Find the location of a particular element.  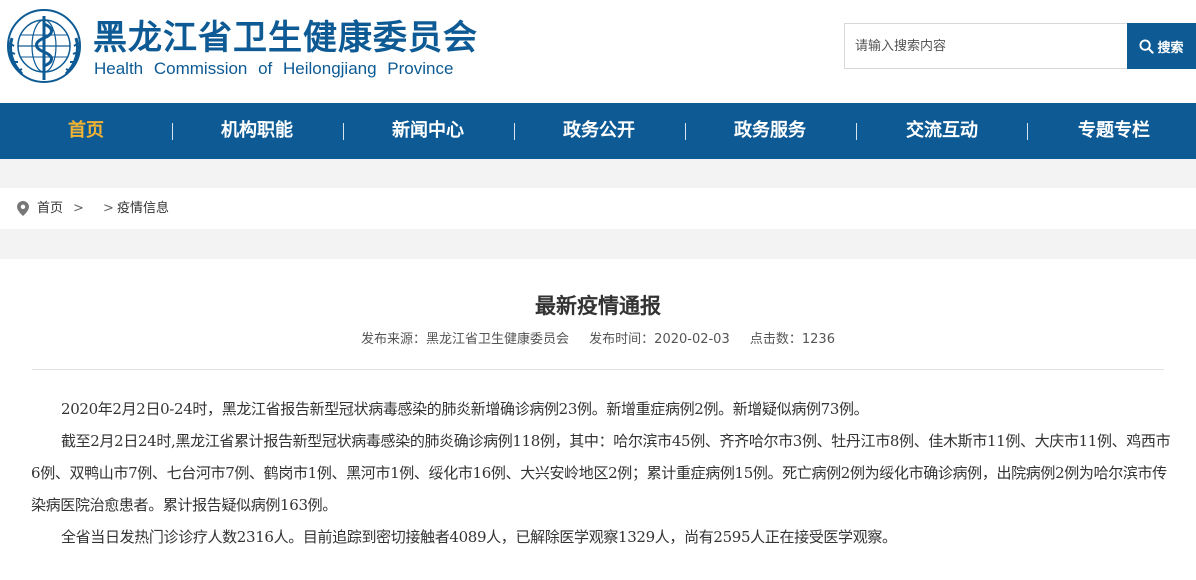

breadcrumb-current-link: 疫情信息 is located at coordinates (143, 208).